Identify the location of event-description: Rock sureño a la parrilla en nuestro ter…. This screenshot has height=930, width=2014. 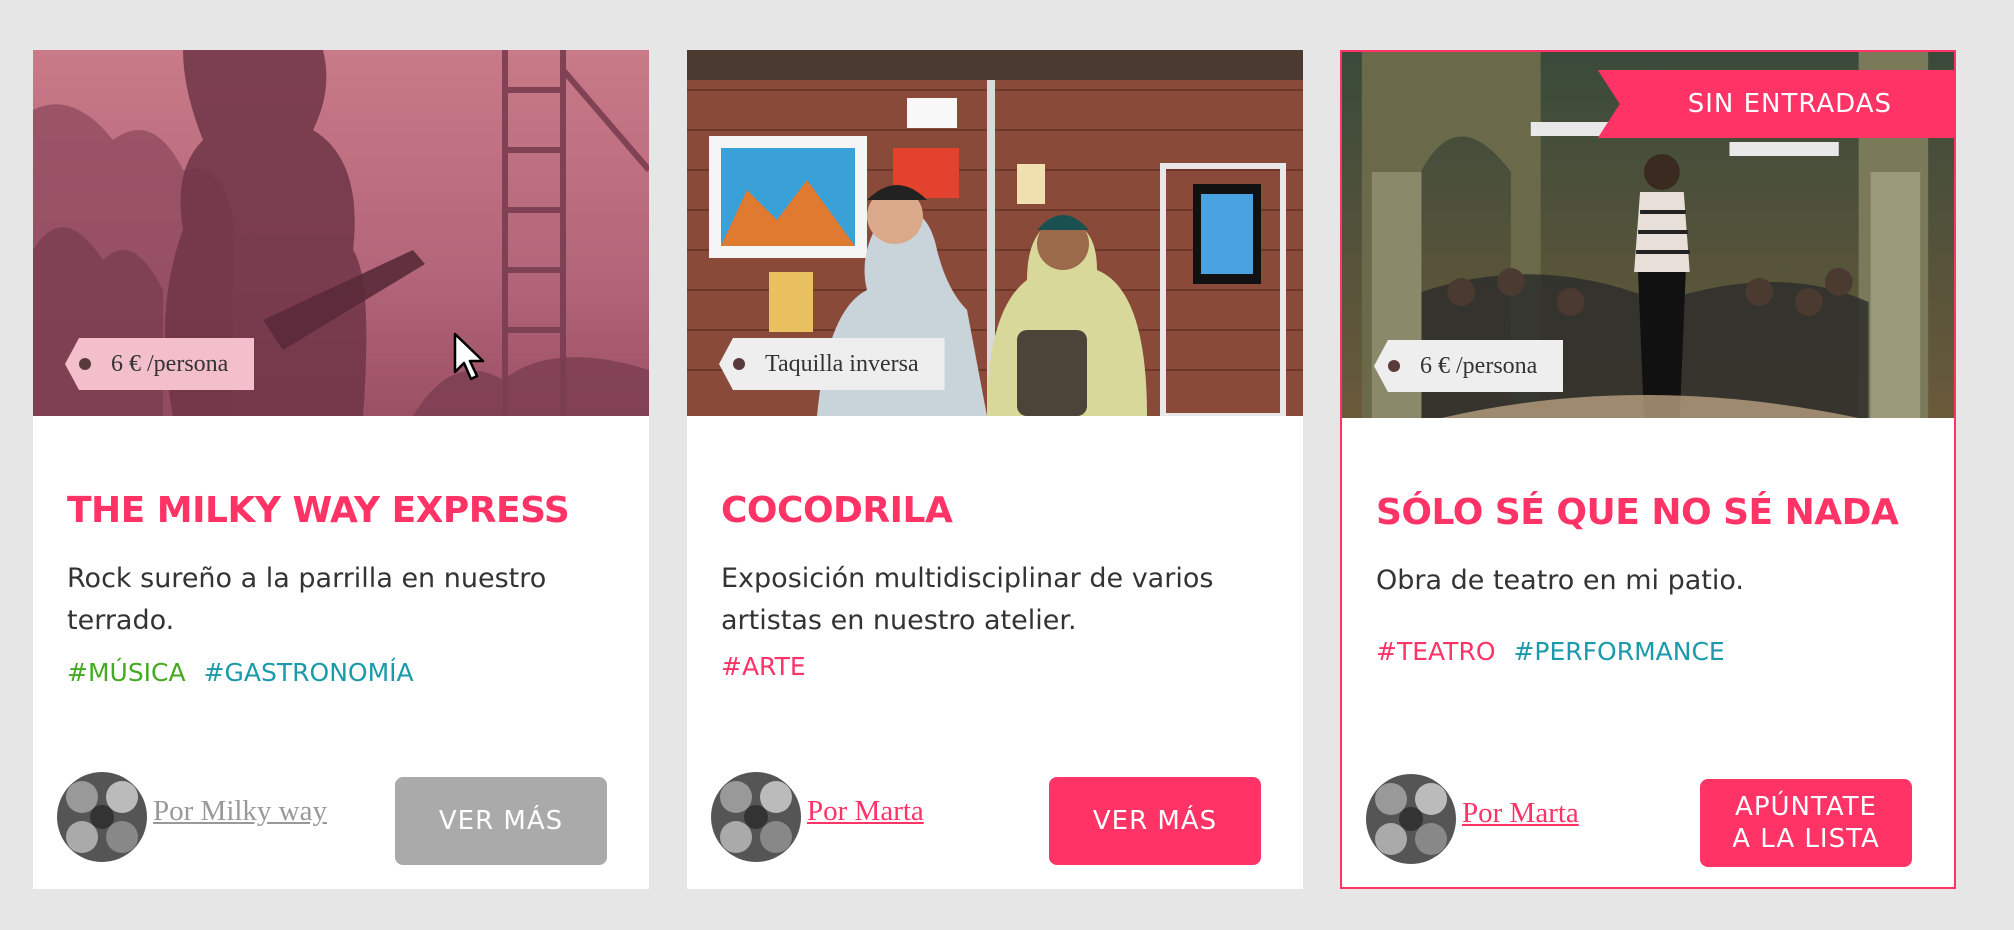
(307, 599).